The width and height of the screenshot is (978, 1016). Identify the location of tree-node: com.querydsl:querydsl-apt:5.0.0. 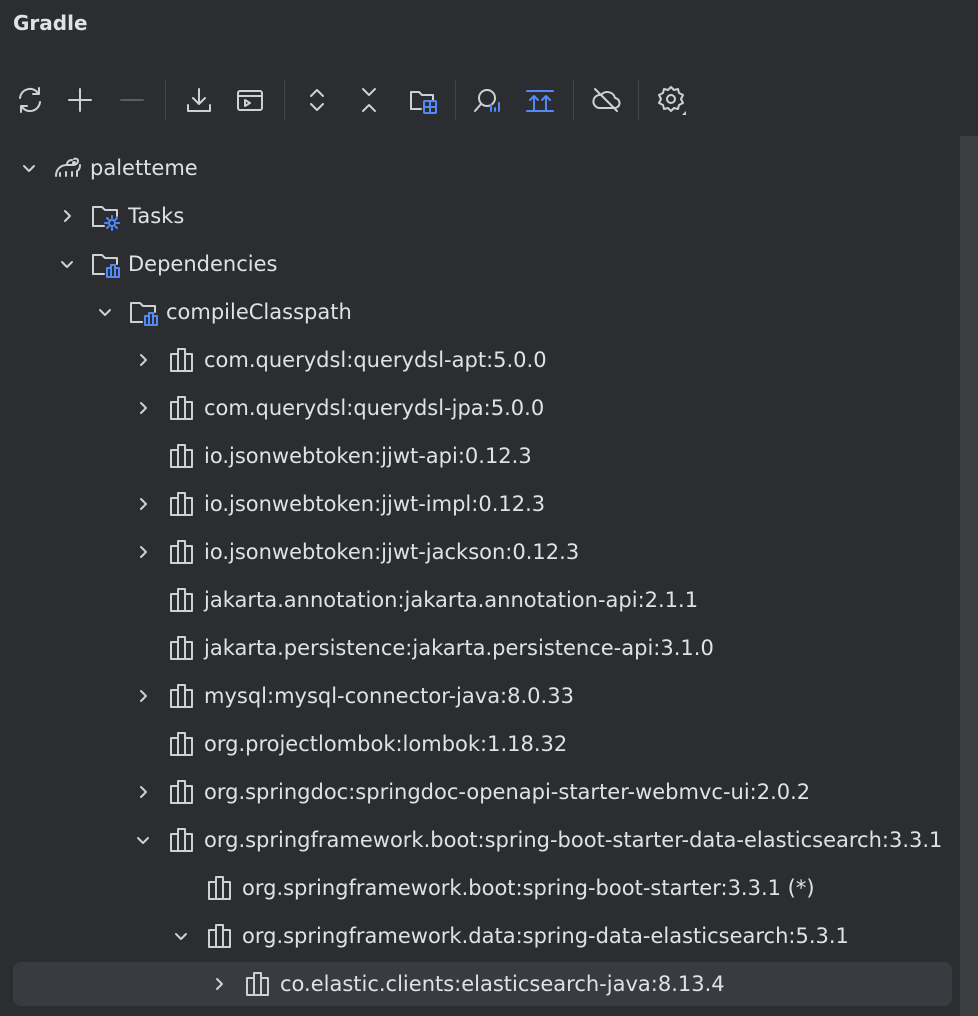
(480, 360).